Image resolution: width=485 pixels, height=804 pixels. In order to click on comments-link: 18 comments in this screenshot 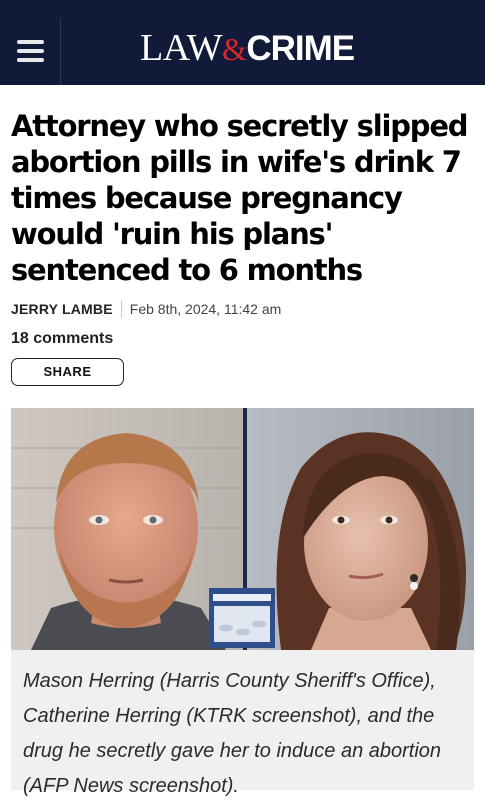, I will do `click(62, 339)`.